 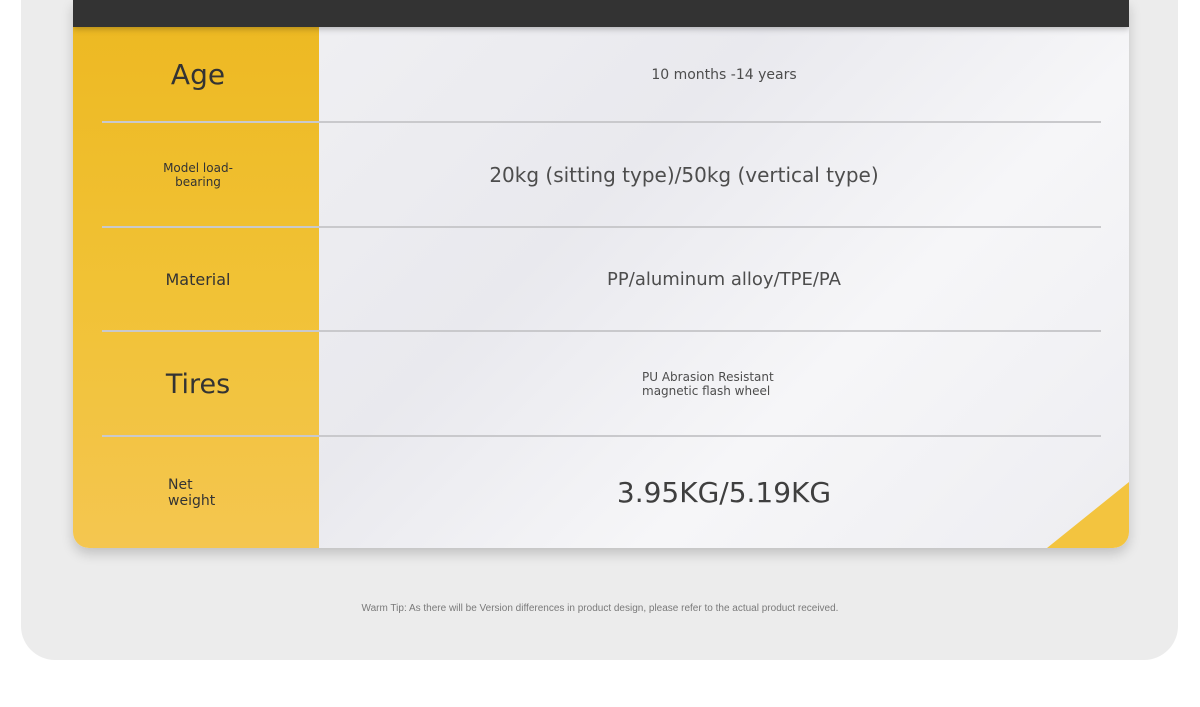 I want to click on spec-label-load-bearing: Model load- bearing, so click(x=198, y=175).